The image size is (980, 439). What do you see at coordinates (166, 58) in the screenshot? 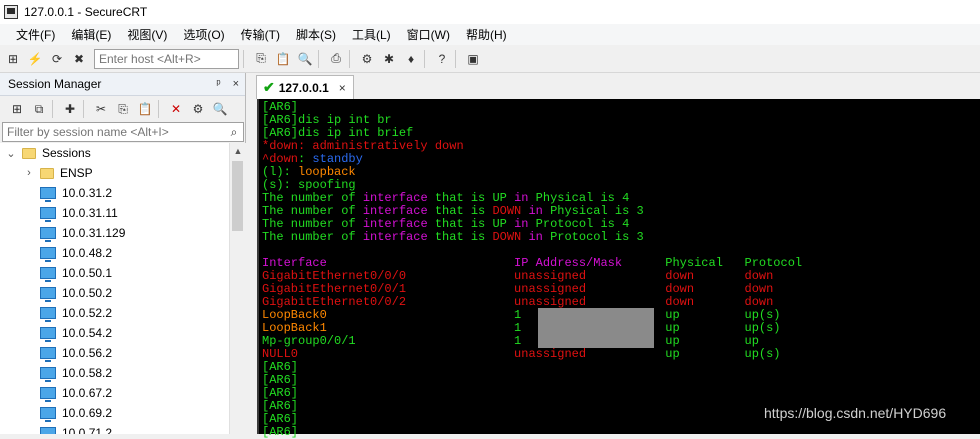
I see `host-input` at bounding box center [166, 58].